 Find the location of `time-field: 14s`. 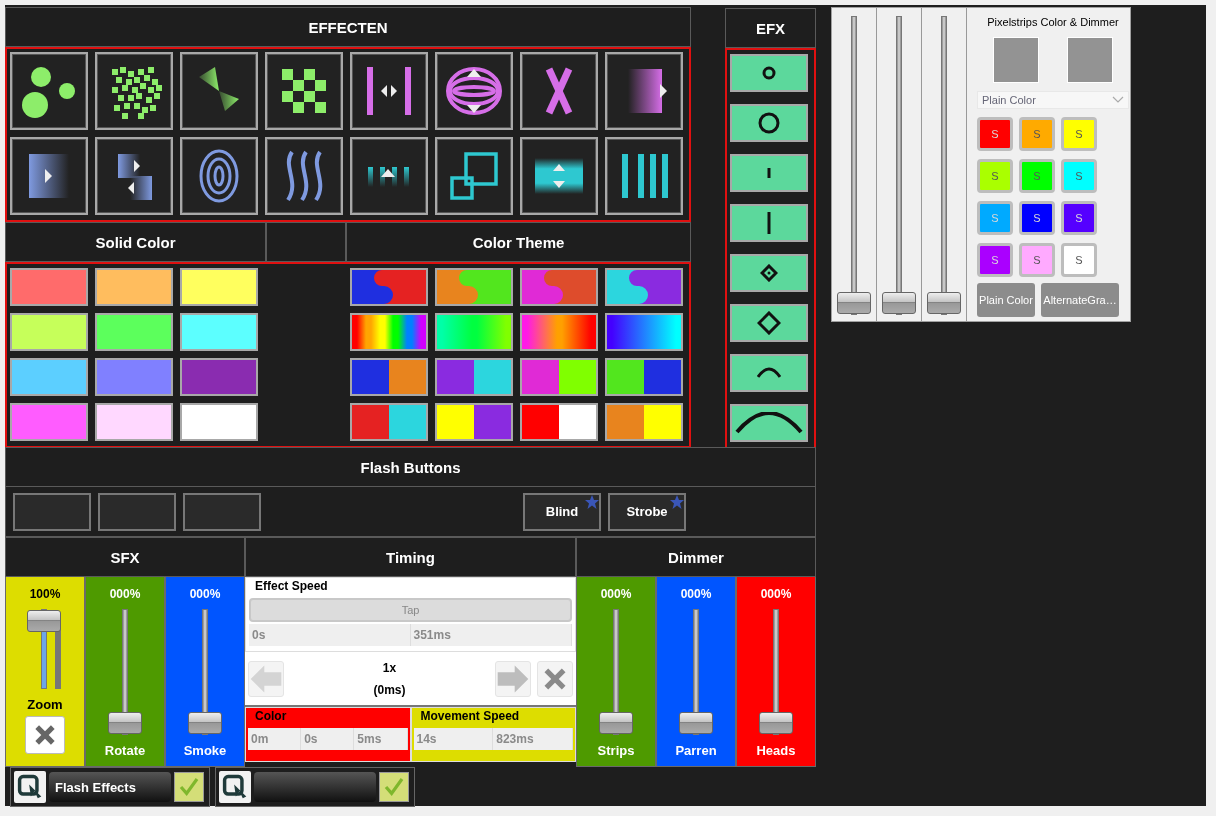

time-field: 14s is located at coordinates (453, 739).